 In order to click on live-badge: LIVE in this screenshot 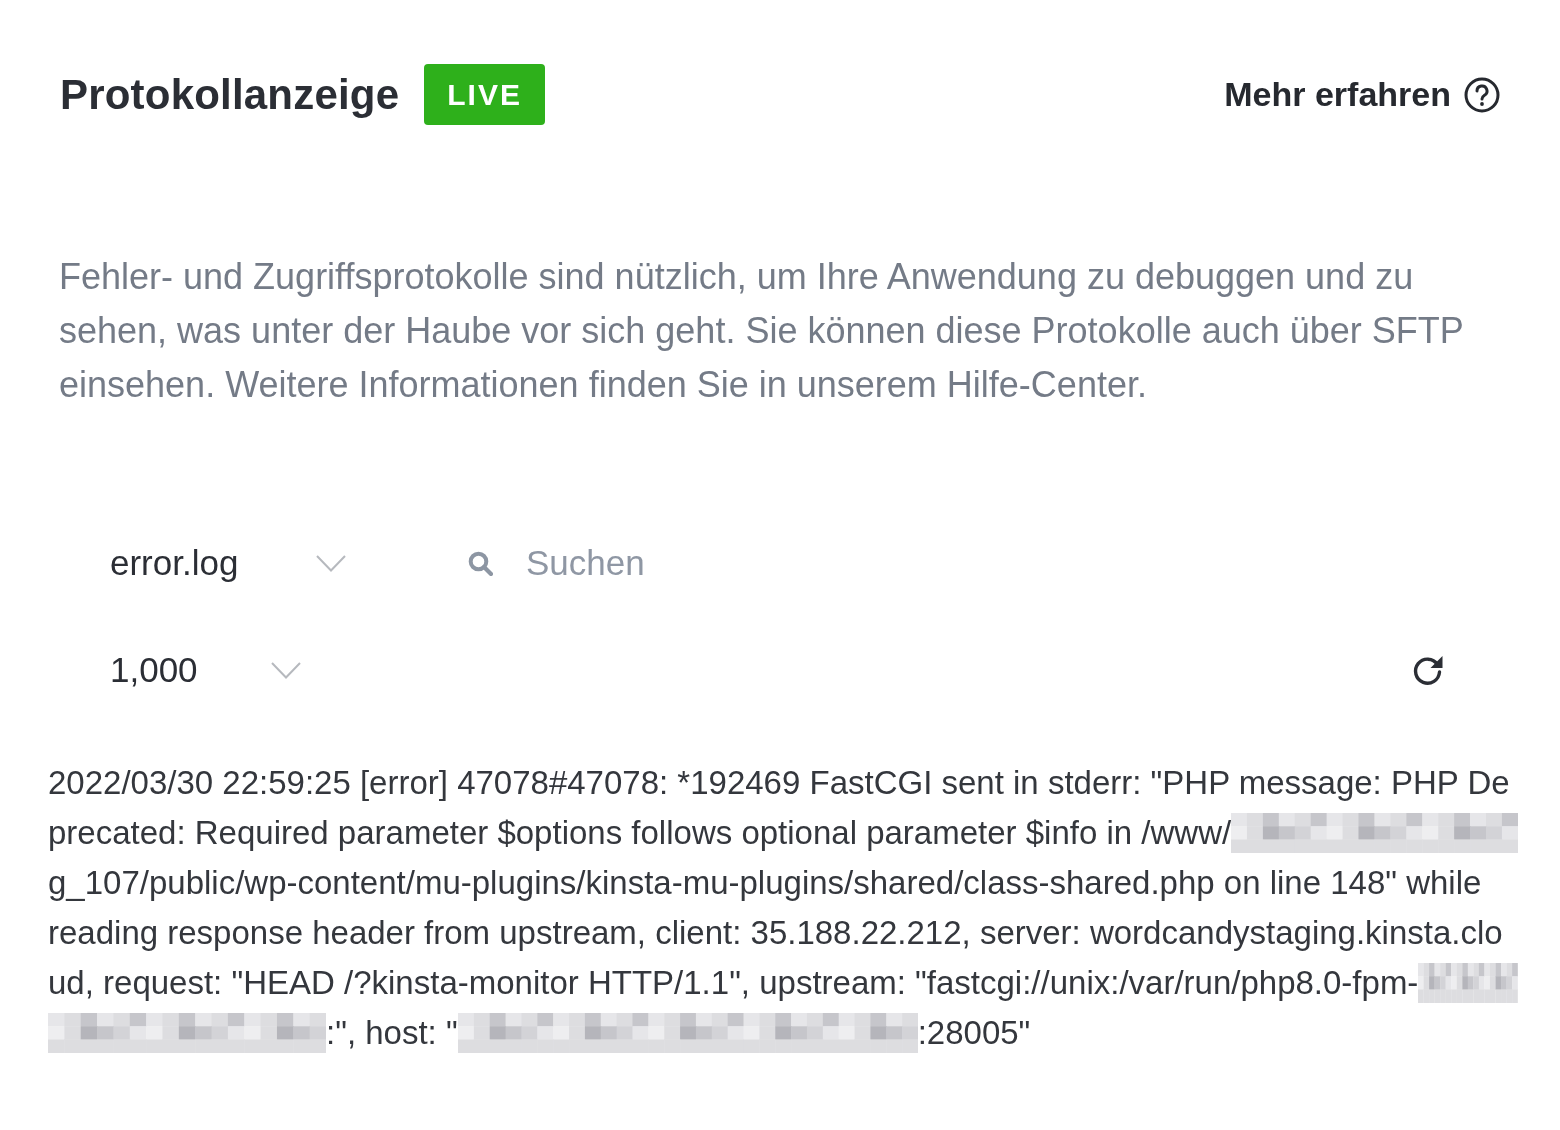, I will do `click(484, 94)`.